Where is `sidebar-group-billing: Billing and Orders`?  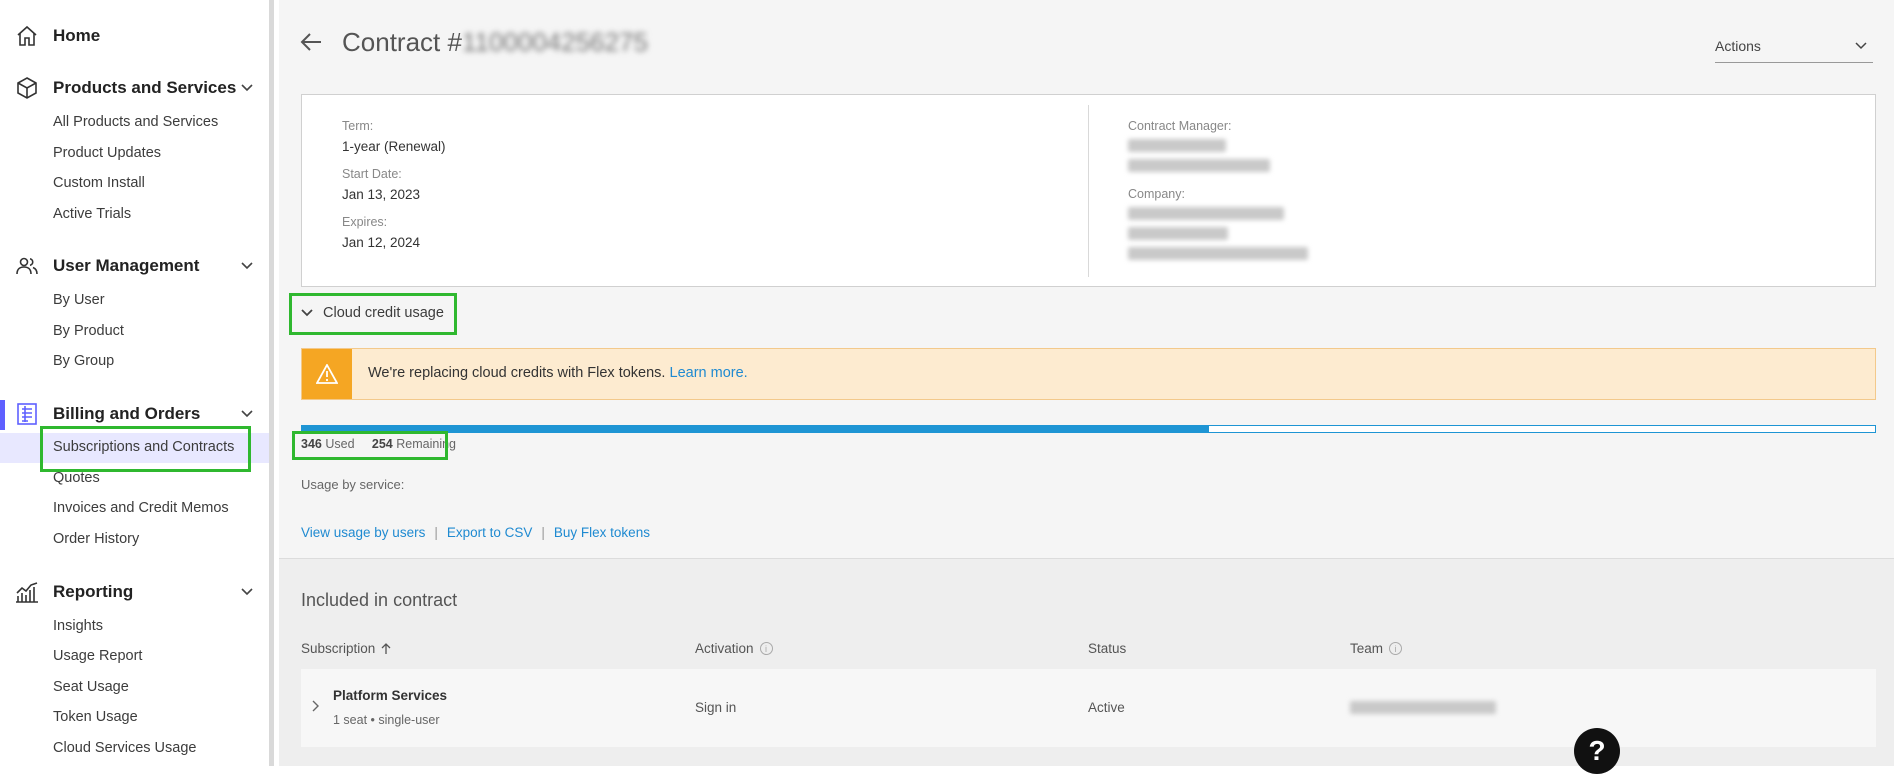
sidebar-group-billing: Billing and Orders is located at coordinates (139, 414).